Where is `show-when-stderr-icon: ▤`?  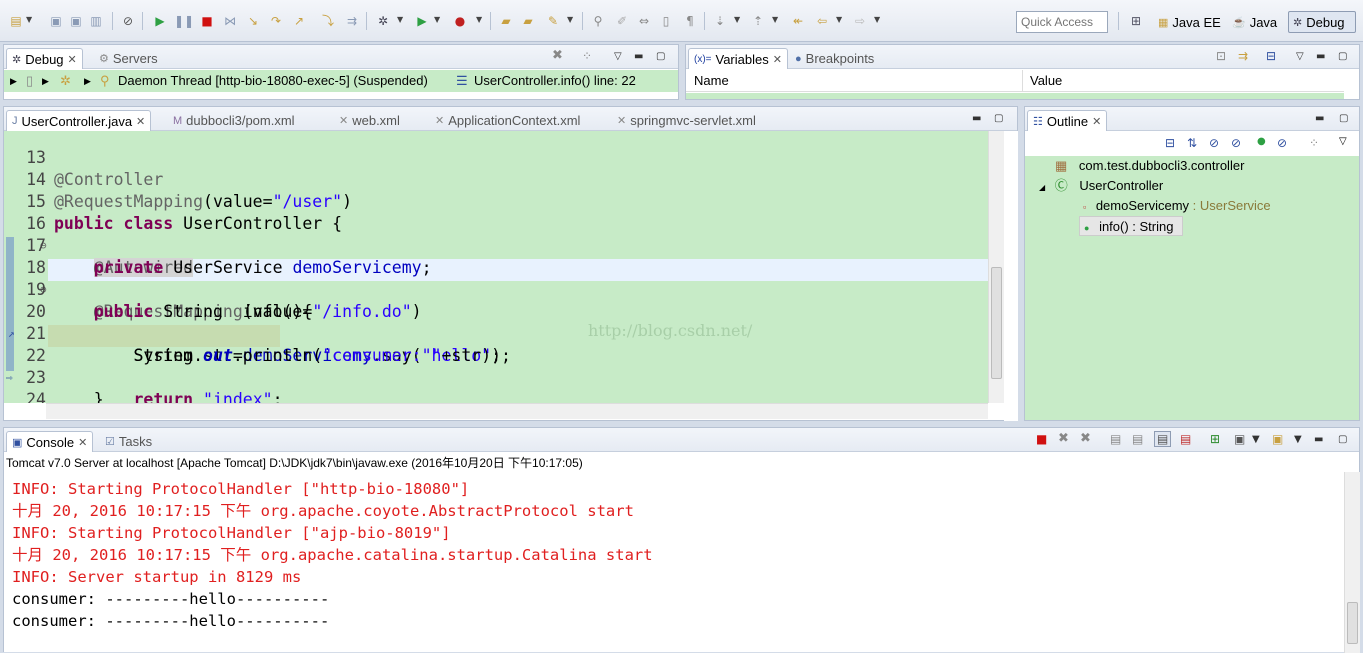
show-when-stderr-icon: ▤ is located at coordinates (1185, 439).